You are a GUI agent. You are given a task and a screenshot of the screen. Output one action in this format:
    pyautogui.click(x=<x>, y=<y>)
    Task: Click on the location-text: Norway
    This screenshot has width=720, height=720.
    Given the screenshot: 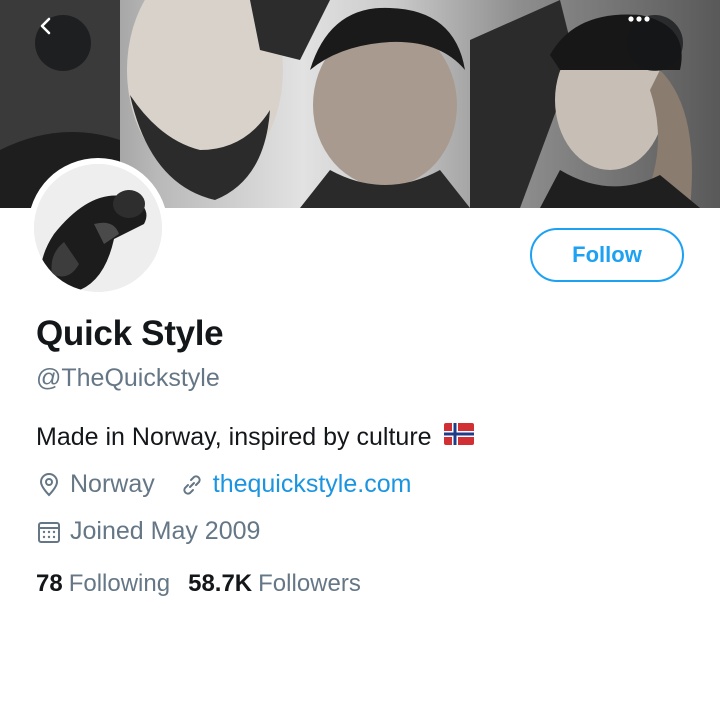 What is the action you would take?
    pyautogui.click(x=112, y=484)
    